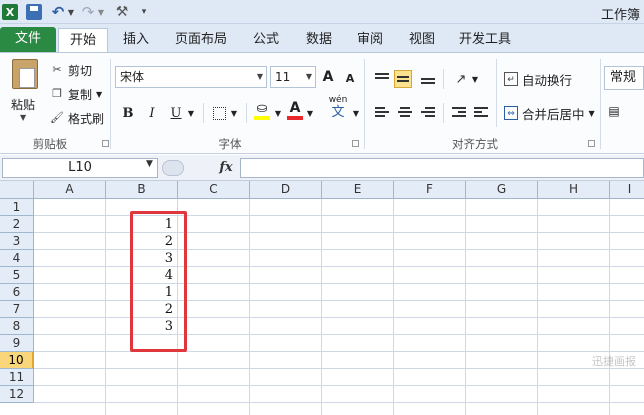  I want to click on tools-icon: ⚒, so click(122, 12).